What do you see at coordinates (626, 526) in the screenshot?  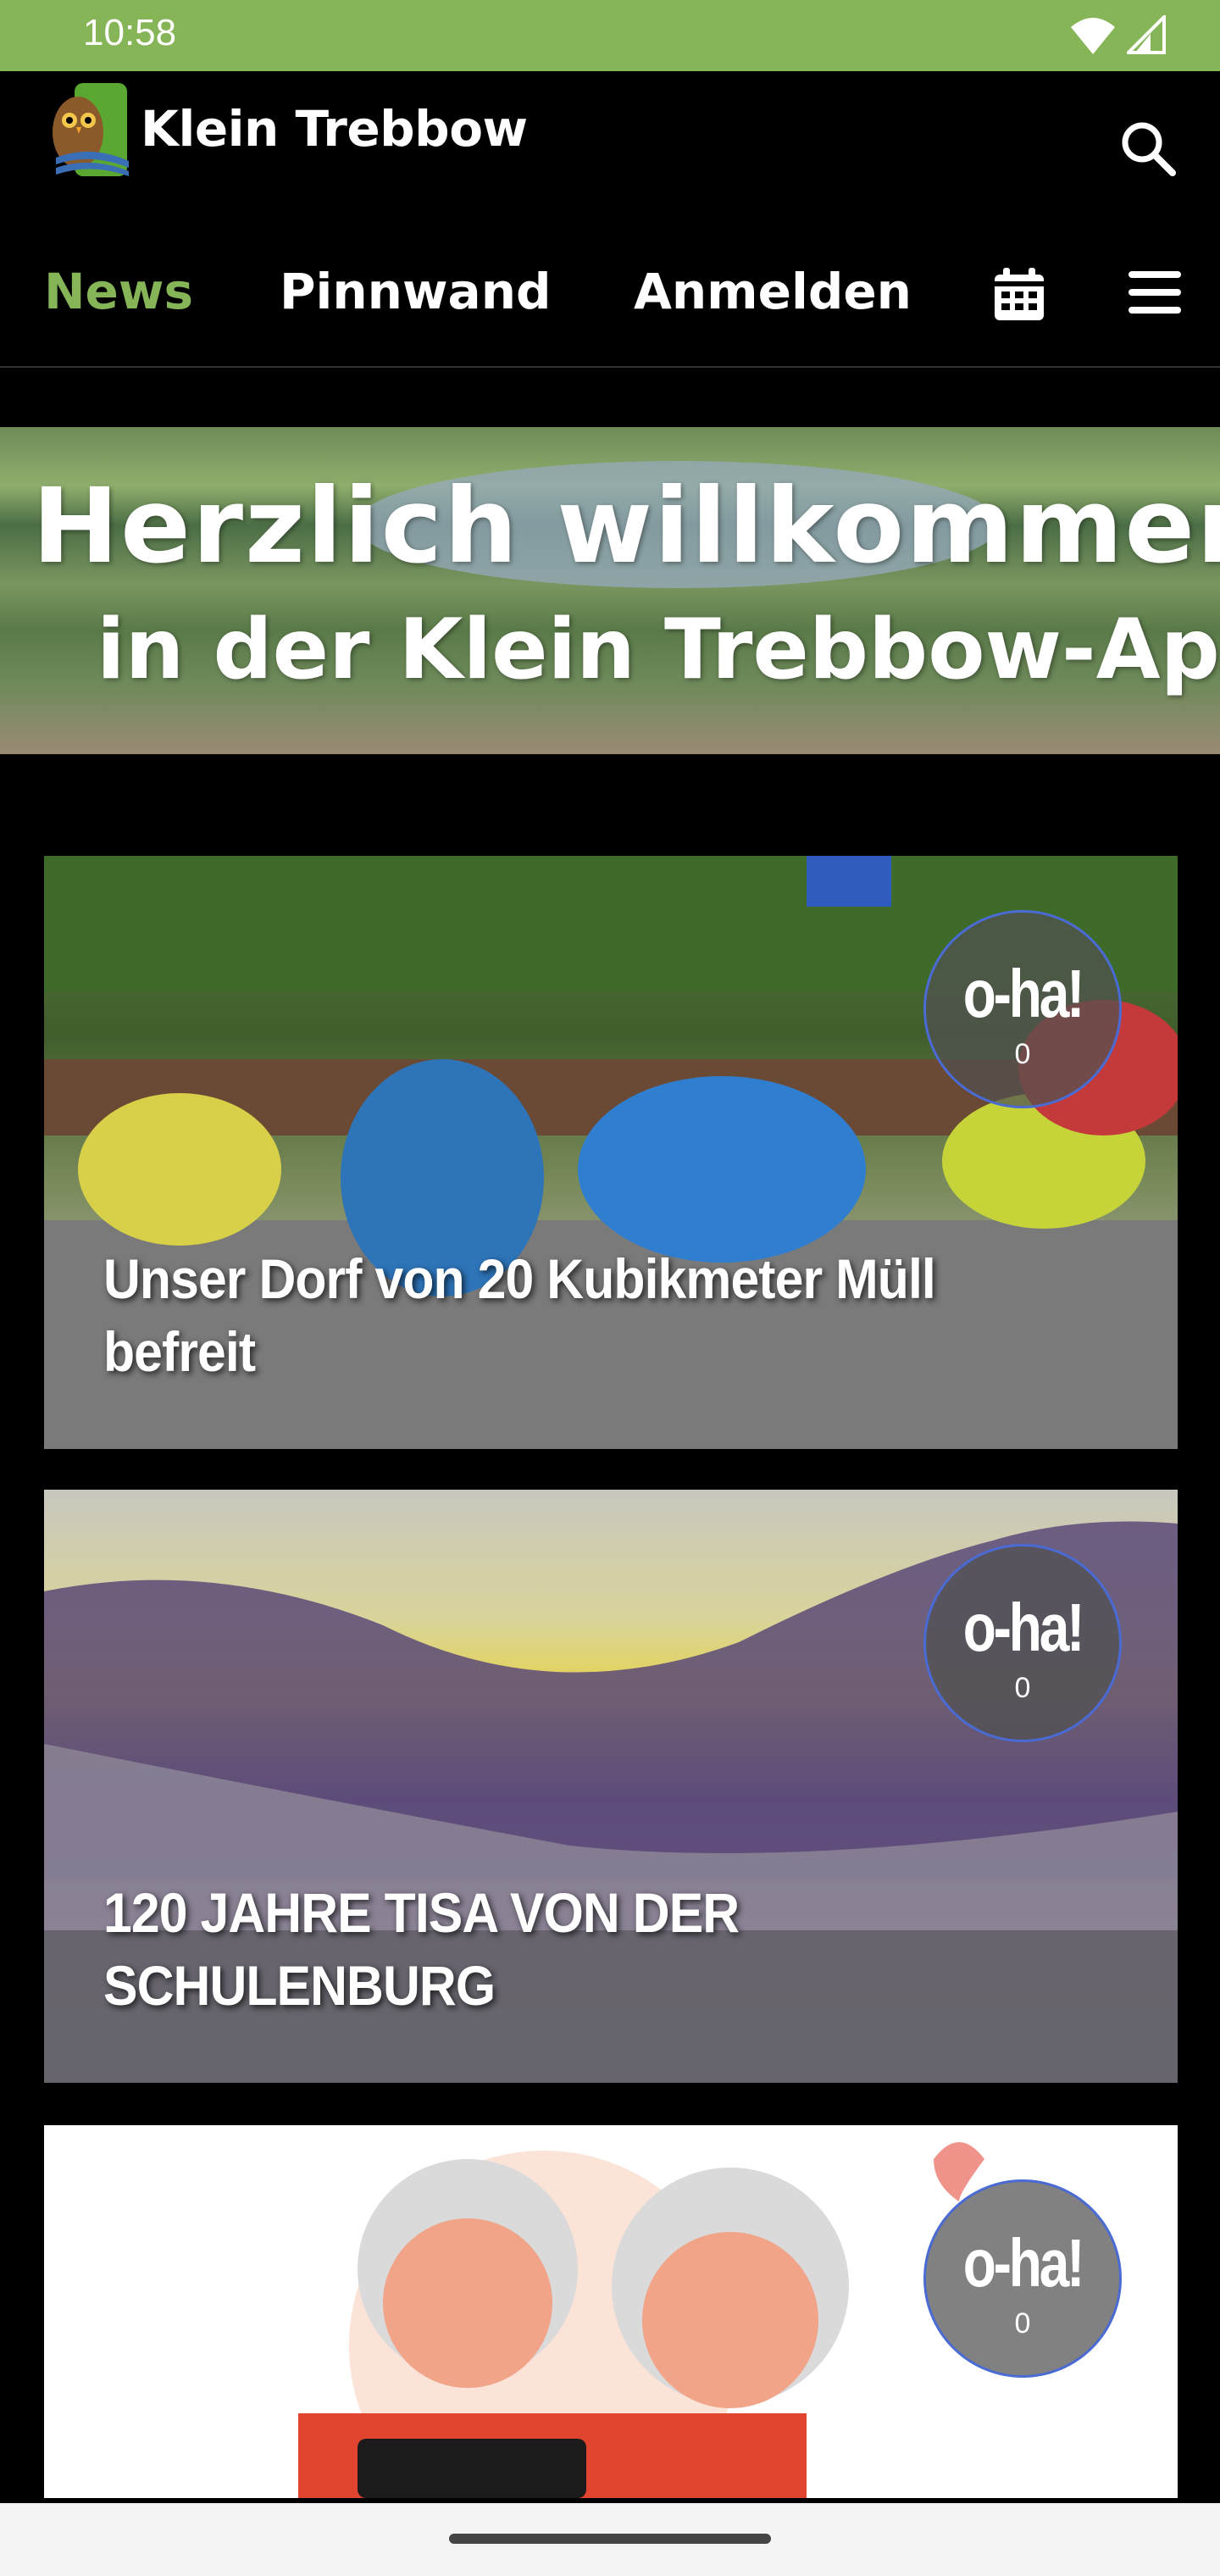 I see `banner-headline: Herzlich willkommen` at bounding box center [626, 526].